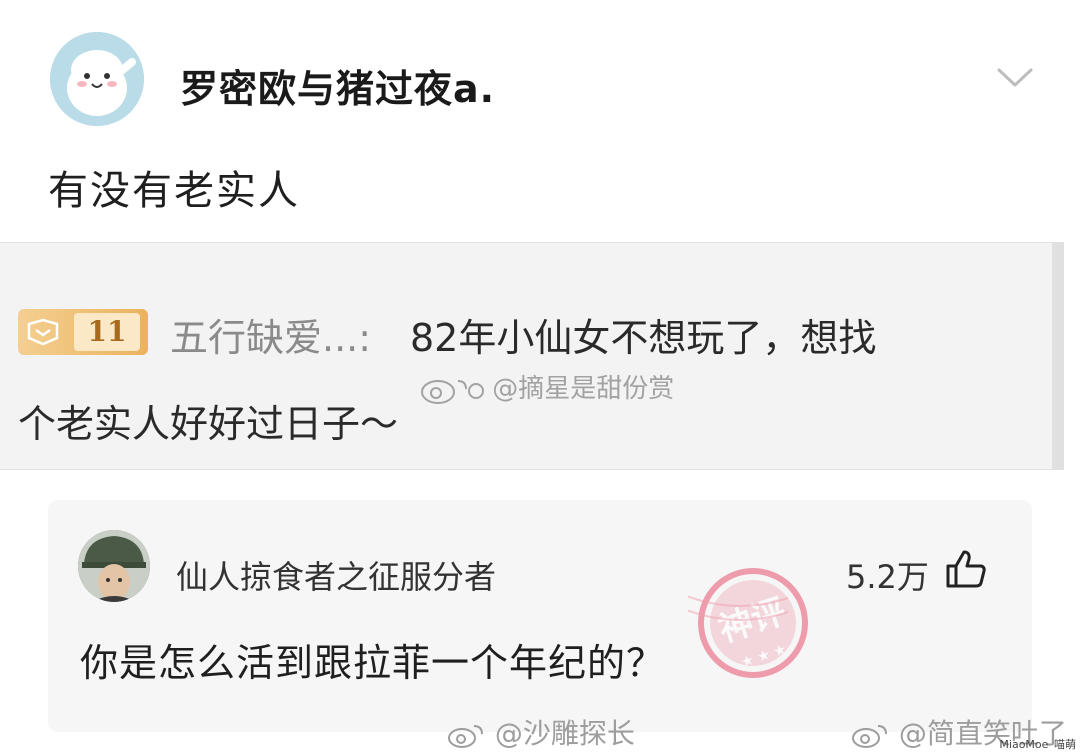  I want to click on post-author-name: 罗密欧与猪过夜a., so click(337, 85).